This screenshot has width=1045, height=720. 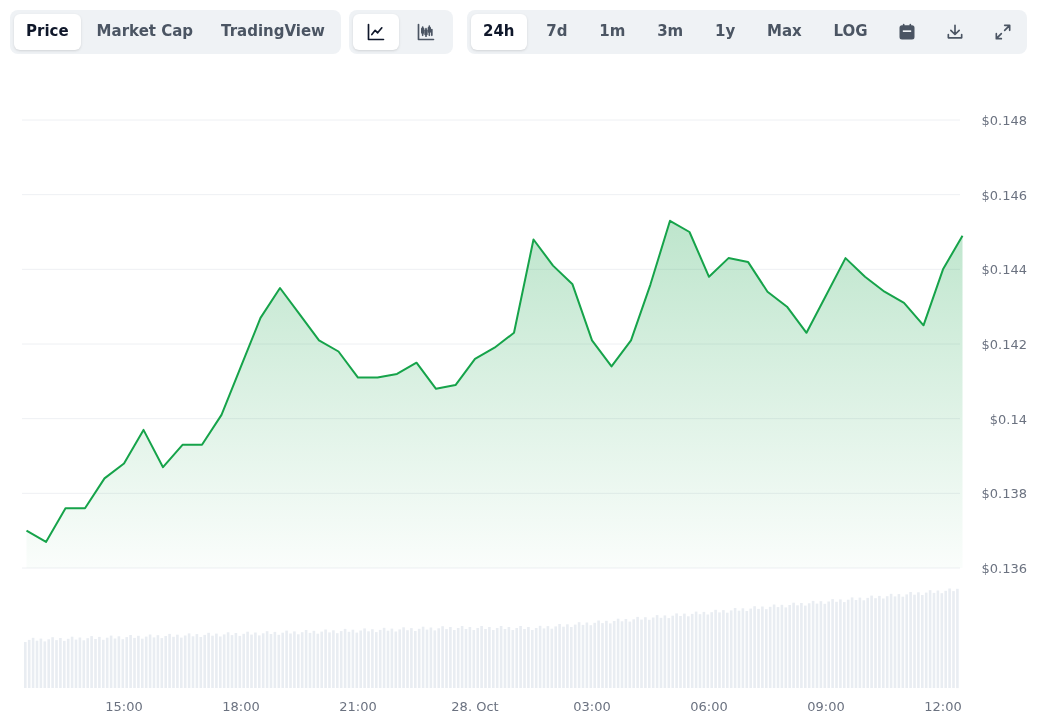 What do you see at coordinates (426, 31) in the screenshot?
I see `candlestick-icon` at bounding box center [426, 31].